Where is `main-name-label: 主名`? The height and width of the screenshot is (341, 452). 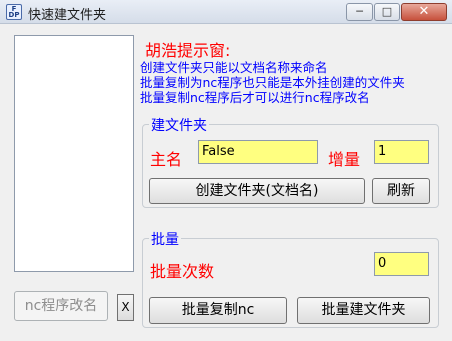 main-name-label: 主名 is located at coordinates (166, 159).